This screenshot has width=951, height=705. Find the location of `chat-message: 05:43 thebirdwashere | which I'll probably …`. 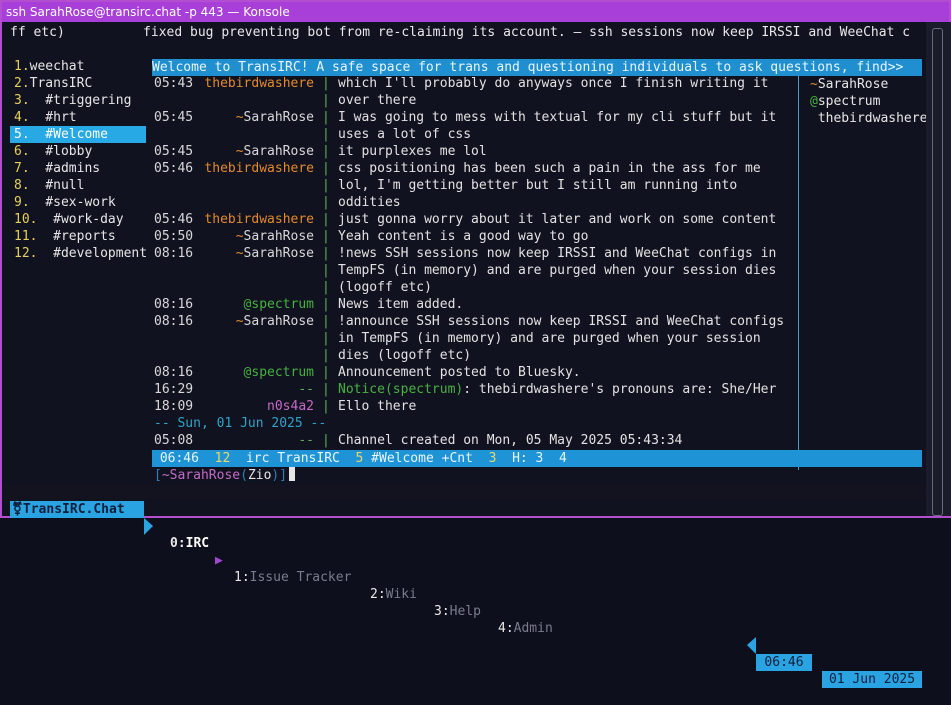

chat-message: 05:43 thebirdwashere | which I'll probably … is located at coordinates (474, 93).